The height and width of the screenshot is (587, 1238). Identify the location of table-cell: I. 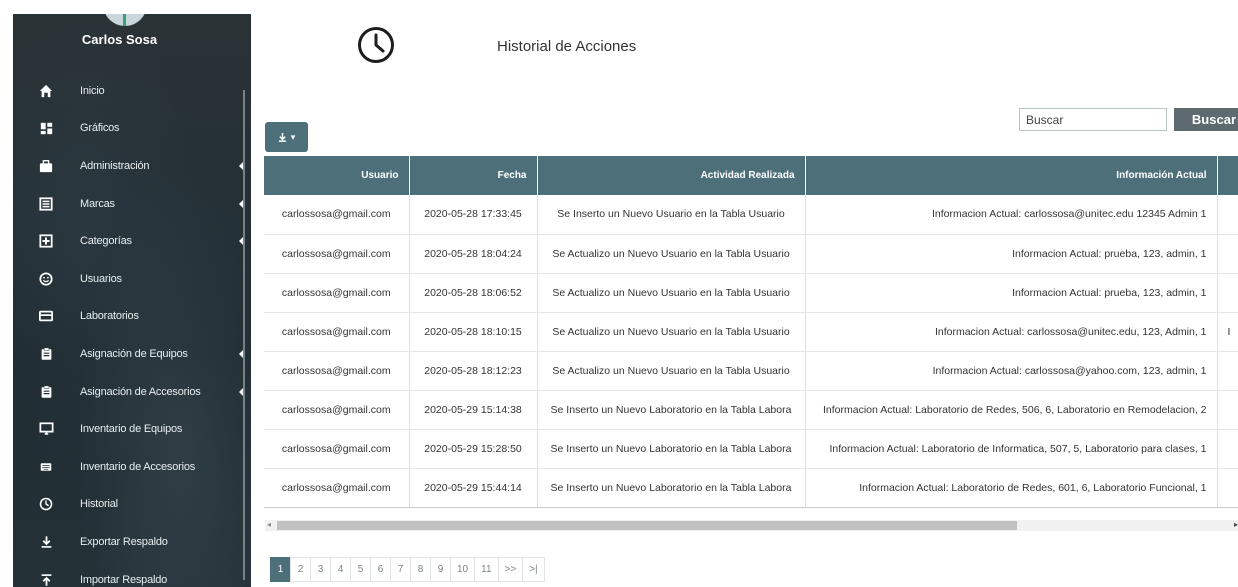
(1227, 332).